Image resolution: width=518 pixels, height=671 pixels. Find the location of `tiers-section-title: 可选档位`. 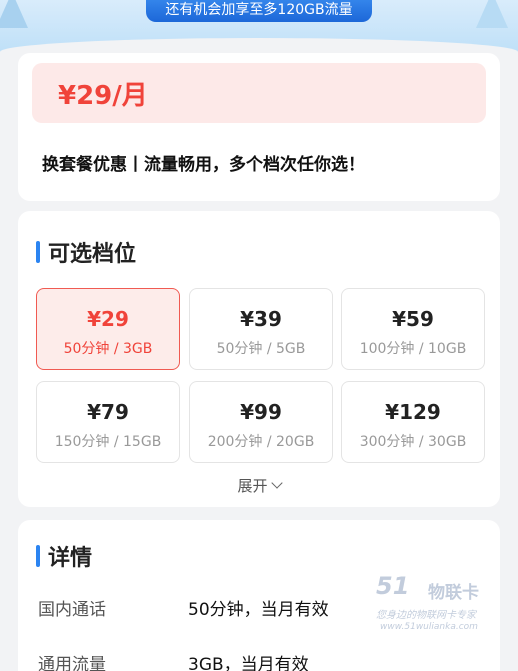

tiers-section-title: 可选档位 is located at coordinates (86, 252).